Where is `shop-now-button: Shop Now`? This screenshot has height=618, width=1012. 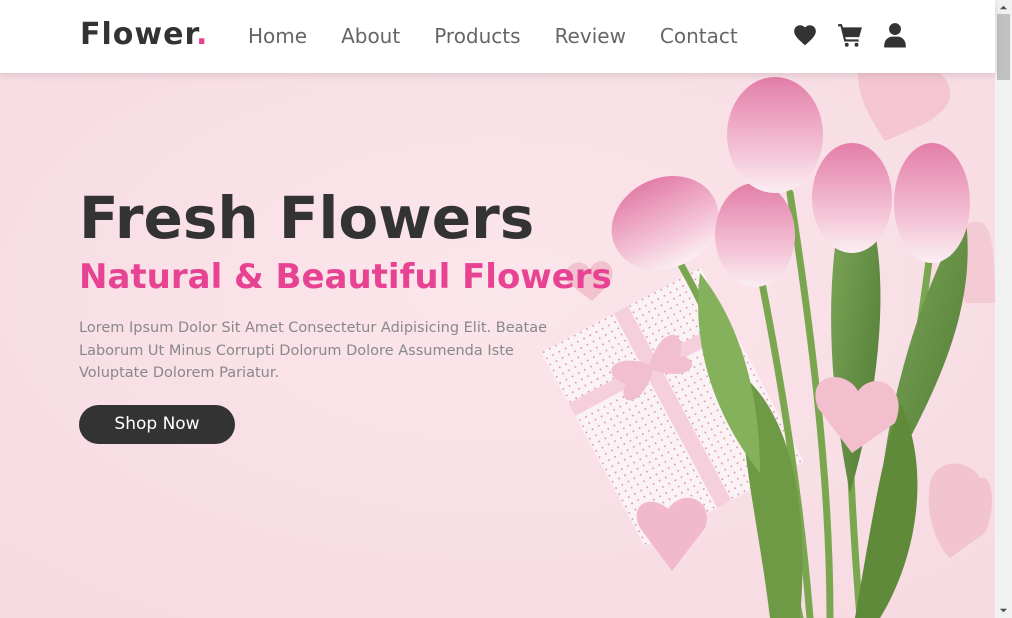 shop-now-button: Shop Now is located at coordinates (157, 424).